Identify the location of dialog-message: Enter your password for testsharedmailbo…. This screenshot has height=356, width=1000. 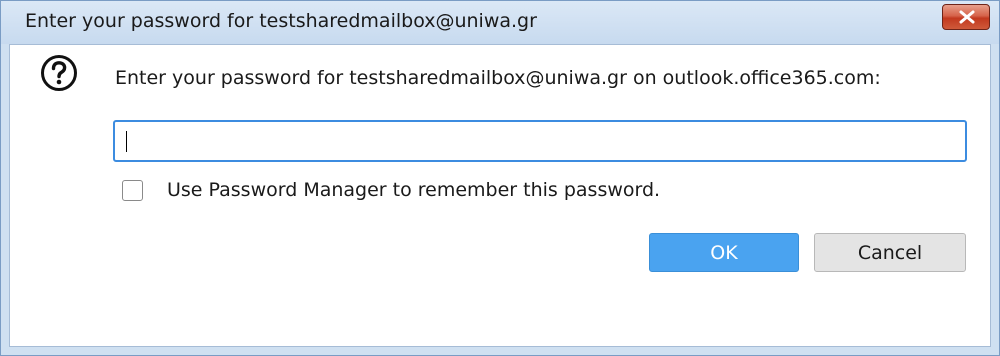
(498, 78).